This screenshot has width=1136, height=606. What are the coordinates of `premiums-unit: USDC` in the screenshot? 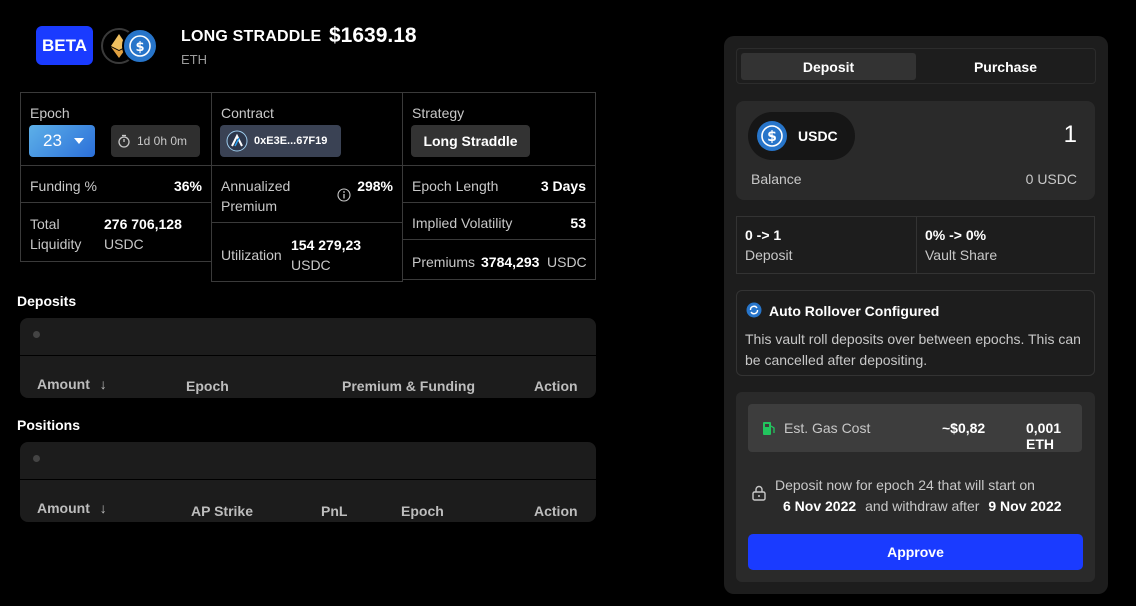 It's located at (567, 262).